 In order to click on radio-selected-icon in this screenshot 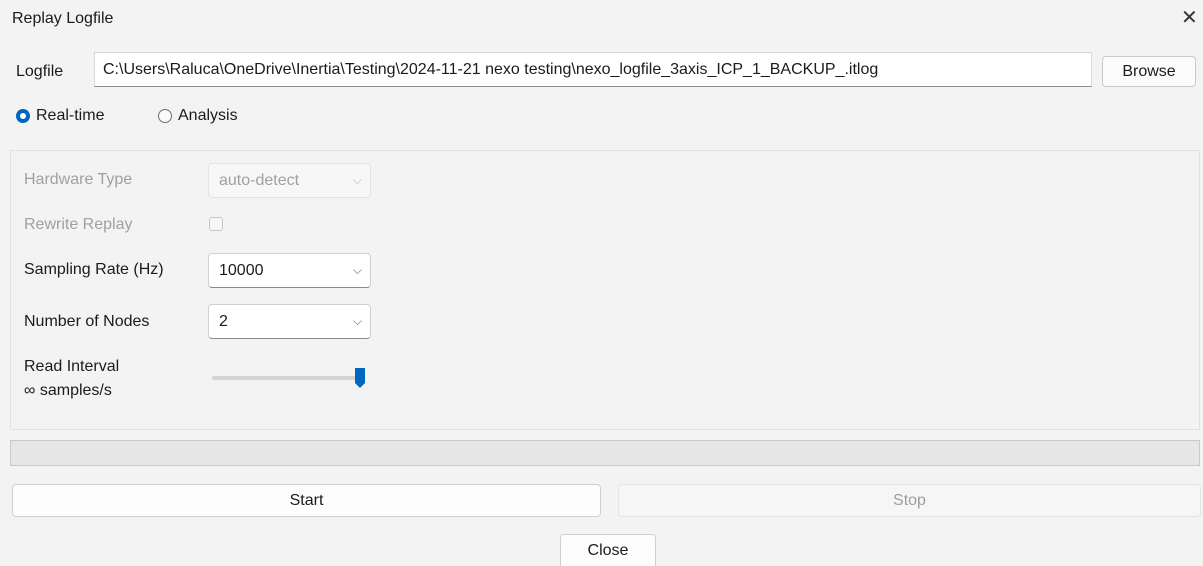, I will do `click(23, 116)`.